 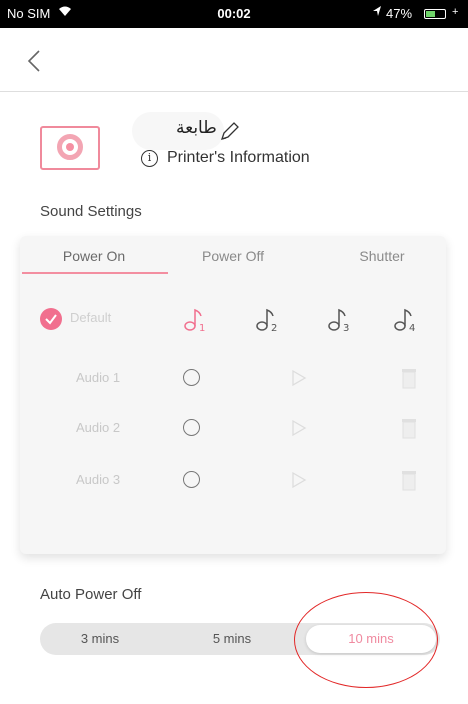 I want to click on tab-shutter: Shutter, so click(x=382, y=256).